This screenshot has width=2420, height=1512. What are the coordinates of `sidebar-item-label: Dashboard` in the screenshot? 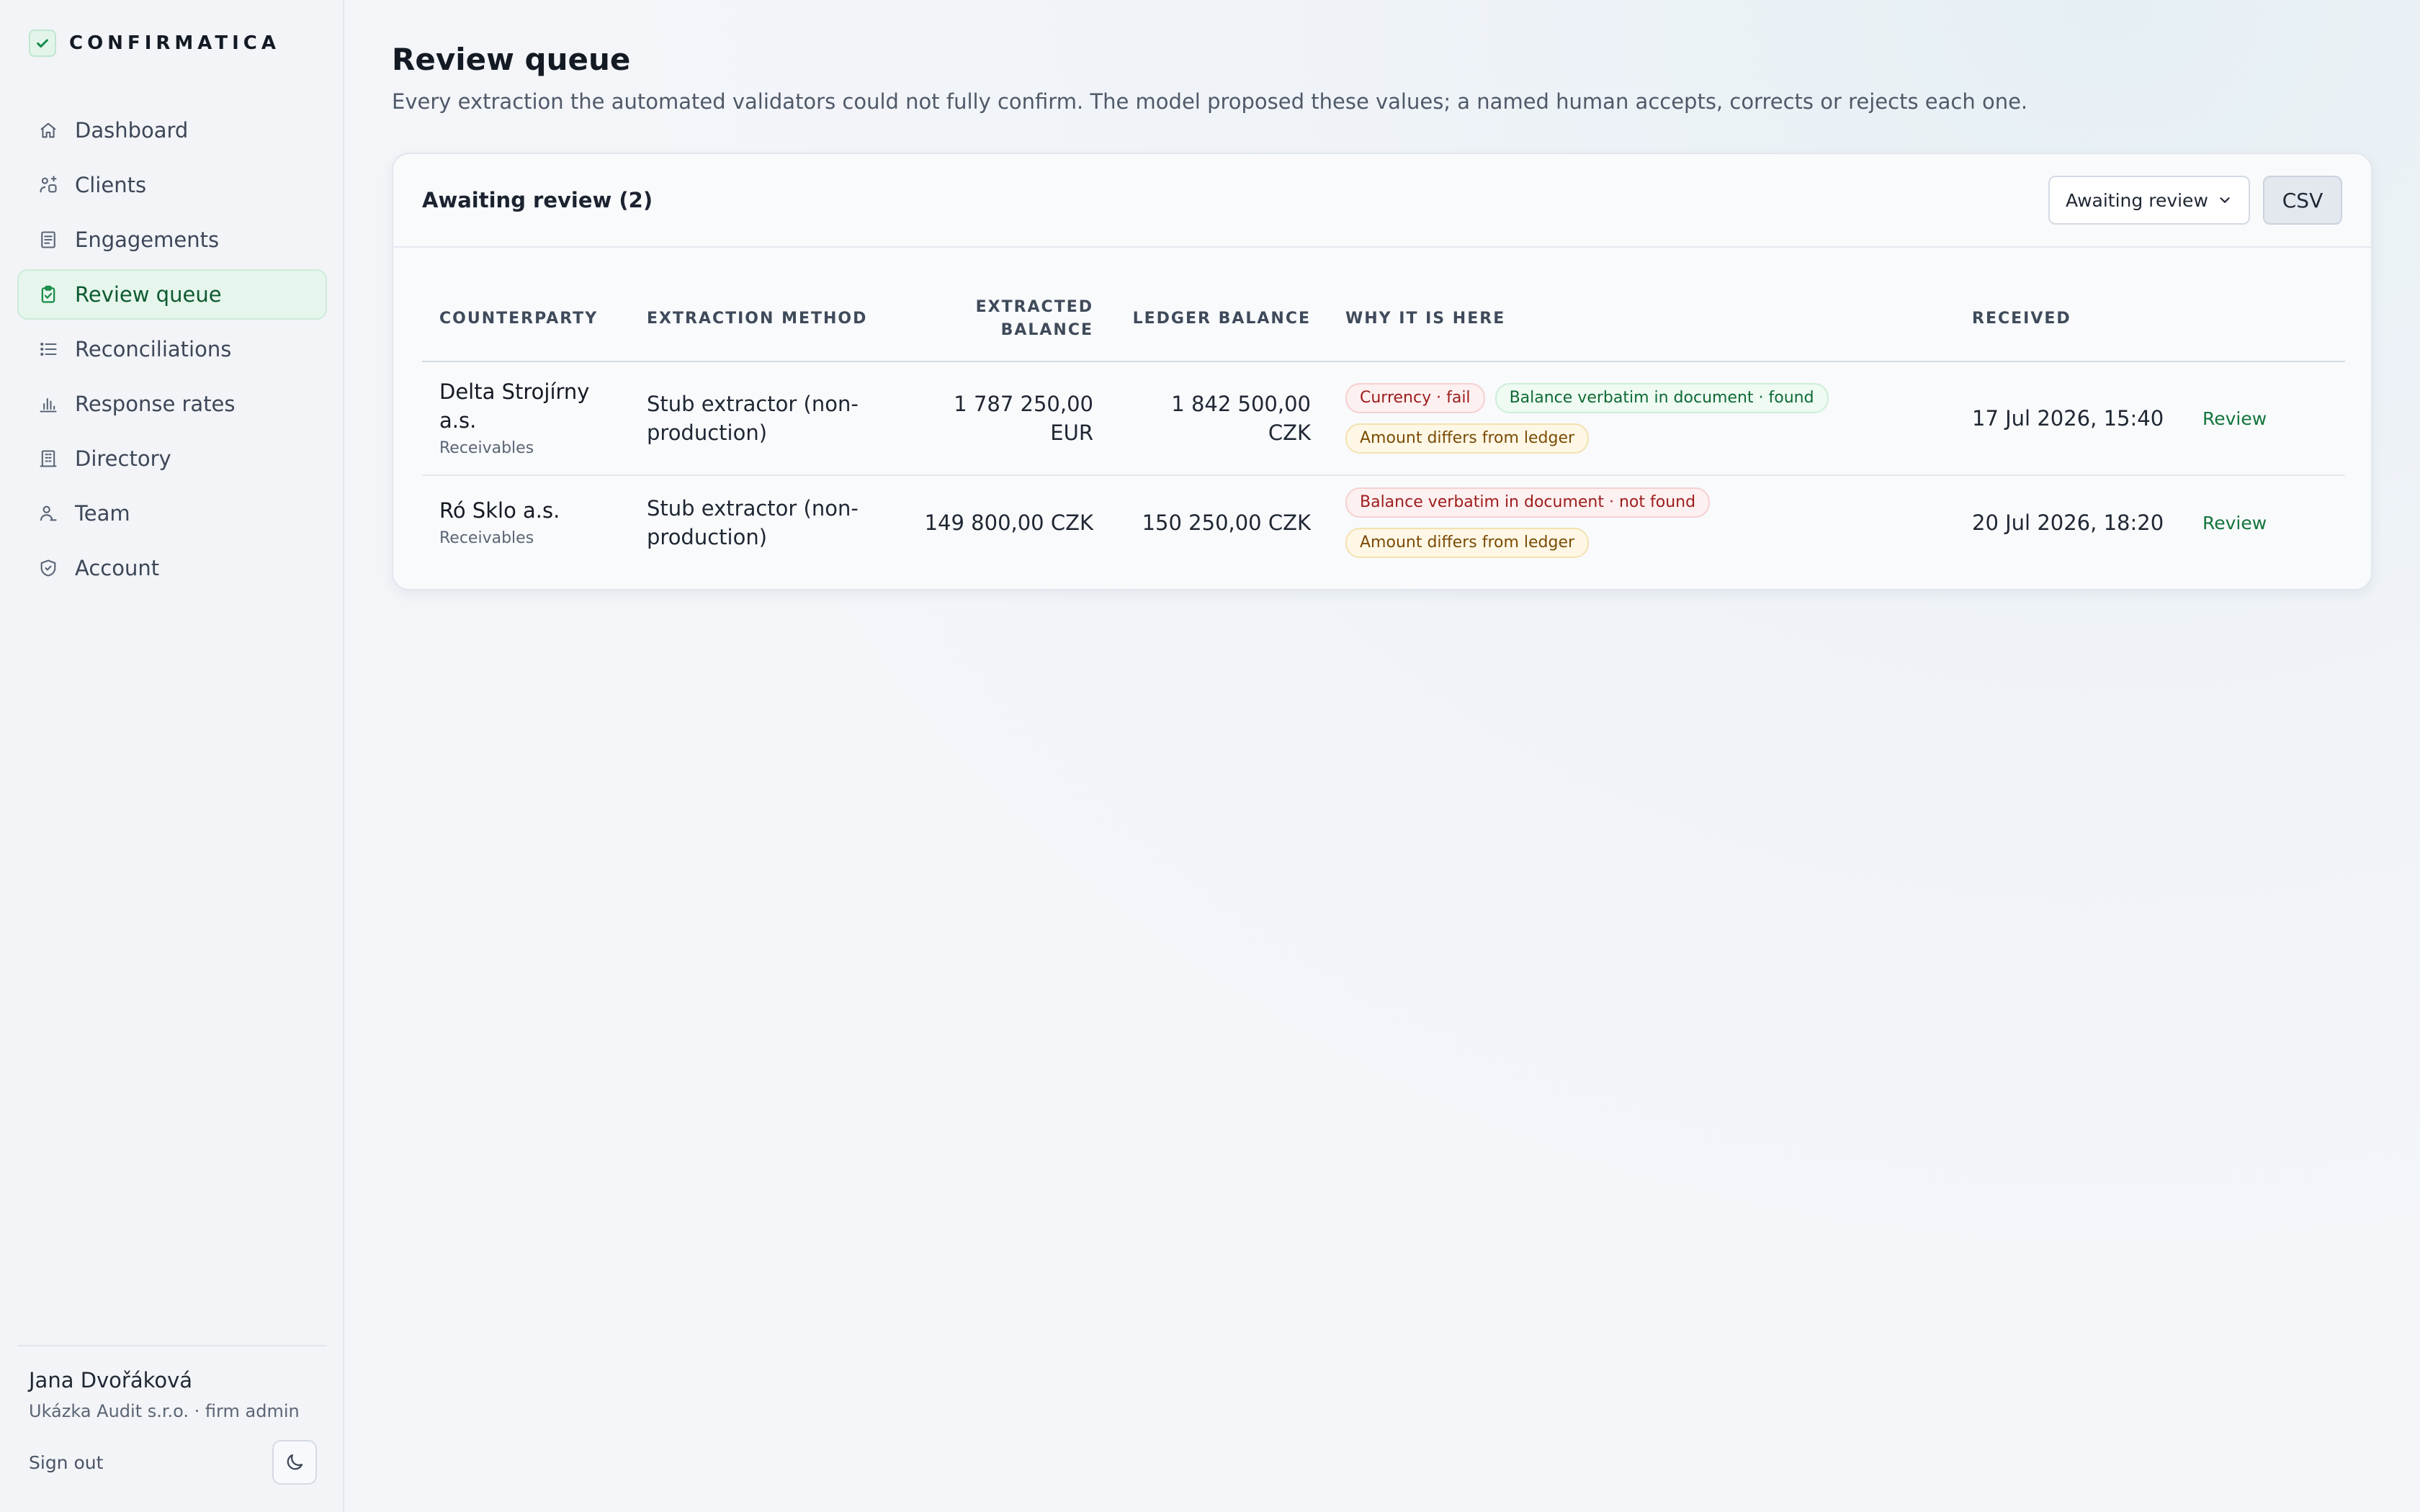 It's located at (132, 130).